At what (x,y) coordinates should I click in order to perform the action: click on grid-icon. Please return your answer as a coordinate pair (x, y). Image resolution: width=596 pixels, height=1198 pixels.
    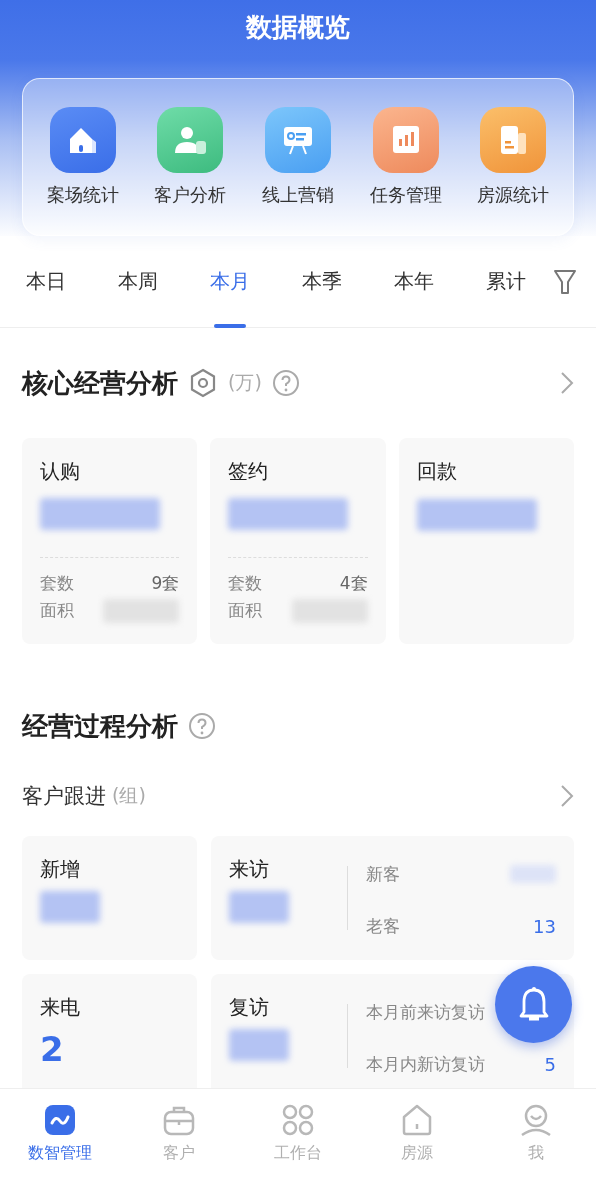
    Looking at the image, I should click on (298, 1120).